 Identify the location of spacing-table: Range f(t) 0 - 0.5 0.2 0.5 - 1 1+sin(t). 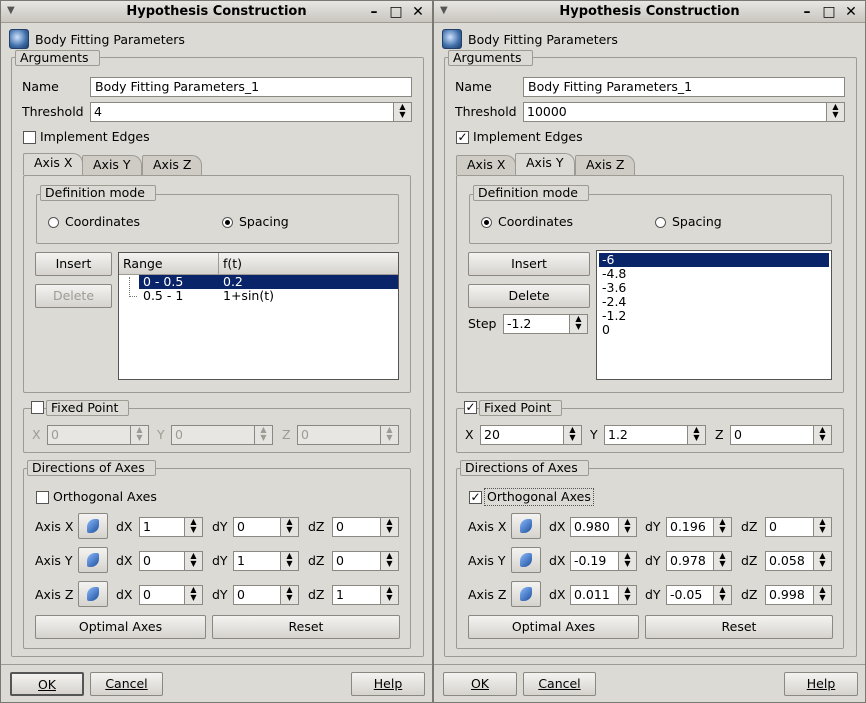
(258, 316).